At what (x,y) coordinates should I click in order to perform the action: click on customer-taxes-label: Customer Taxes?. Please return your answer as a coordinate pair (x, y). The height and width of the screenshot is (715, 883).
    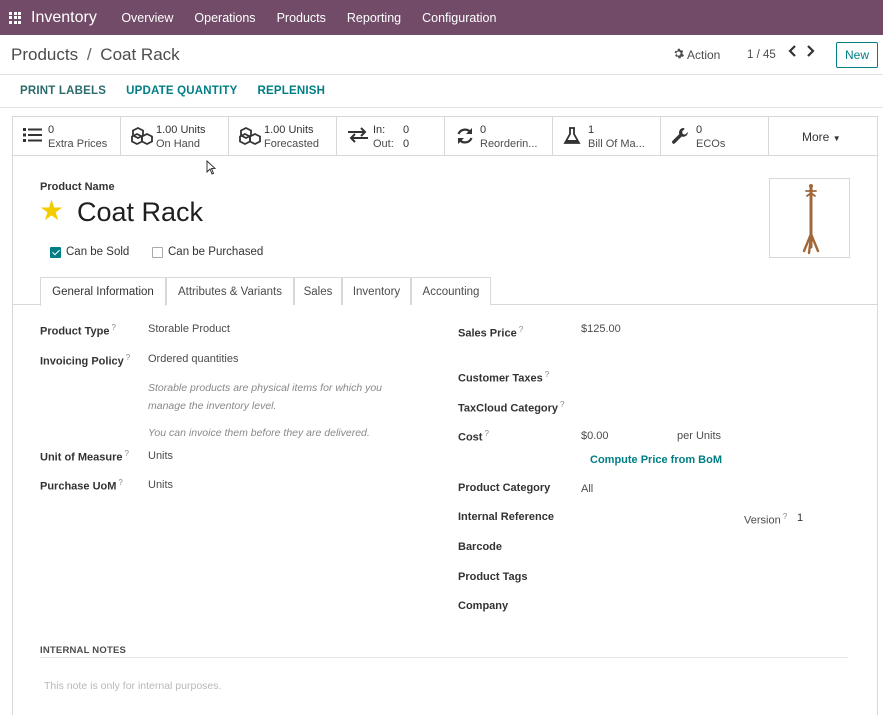
    Looking at the image, I should click on (504, 377).